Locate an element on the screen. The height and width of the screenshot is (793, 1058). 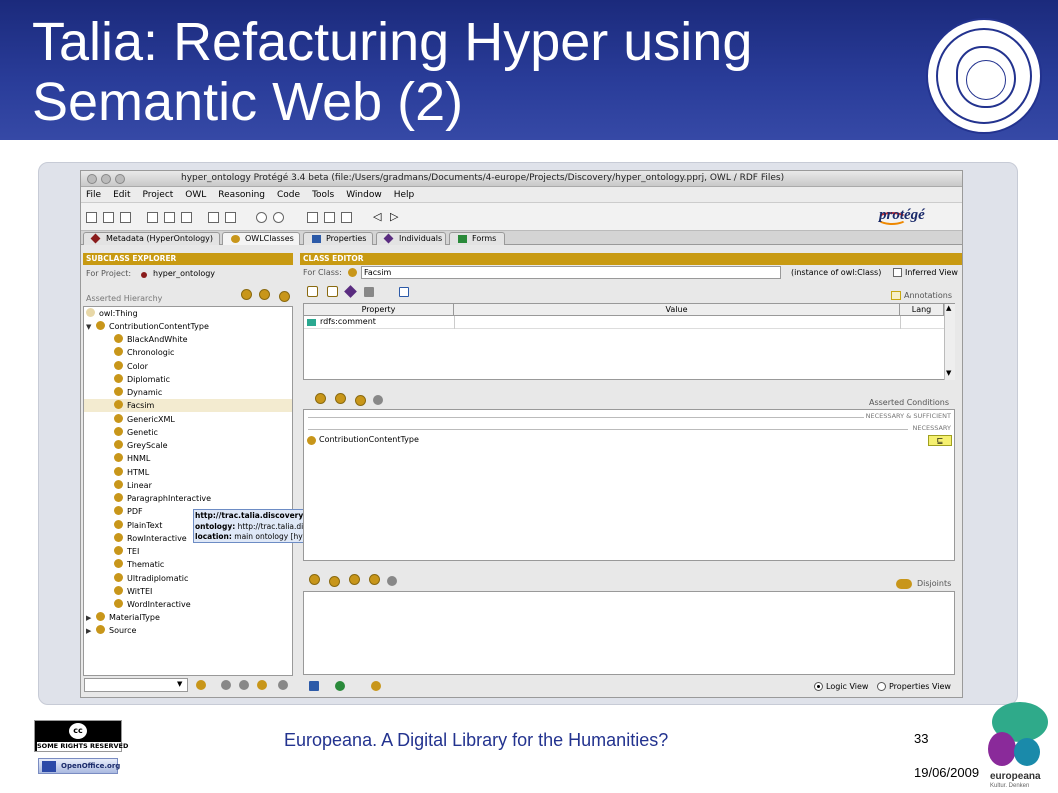
for-class-label: For Class: is located at coordinates (322, 272).